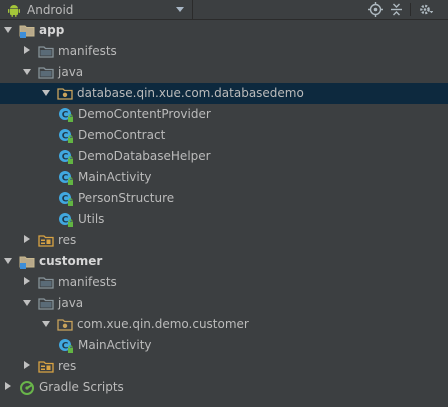 This screenshot has width=448, height=407. Describe the element at coordinates (91, 219) in the screenshot. I see `tree-item-label: Utils` at that location.